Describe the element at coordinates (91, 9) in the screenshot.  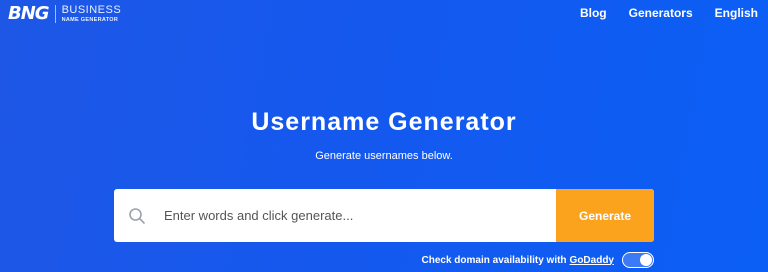
I see `logo-line-1: BUSINESS` at that location.